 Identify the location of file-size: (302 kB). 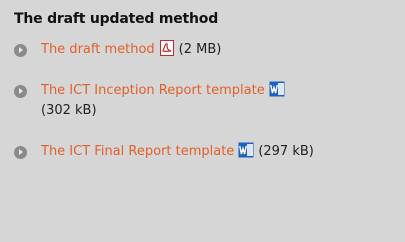
(69, 110).